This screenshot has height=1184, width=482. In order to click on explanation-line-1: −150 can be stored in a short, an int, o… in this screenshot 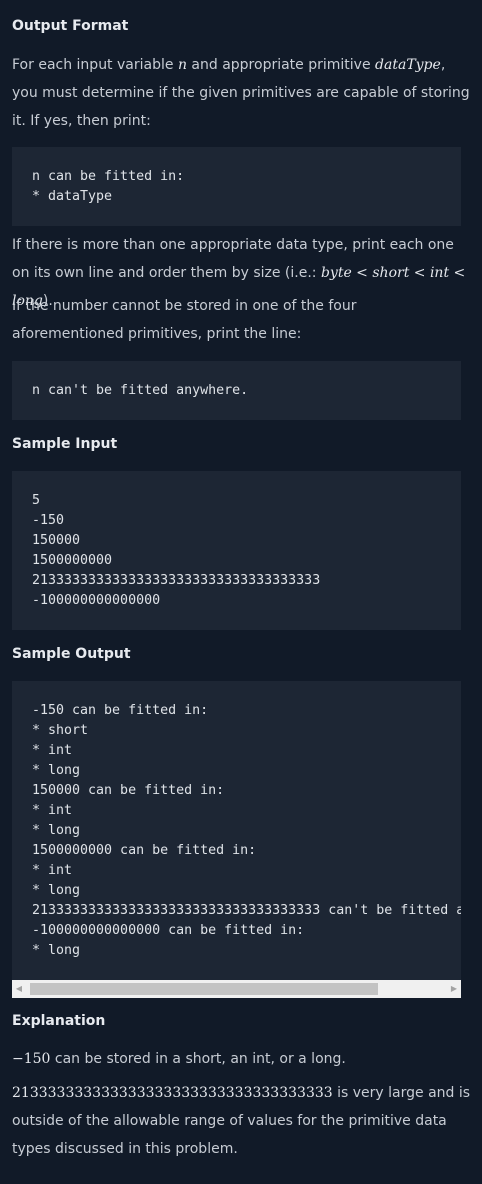, I will do `click(242, 1059)`.